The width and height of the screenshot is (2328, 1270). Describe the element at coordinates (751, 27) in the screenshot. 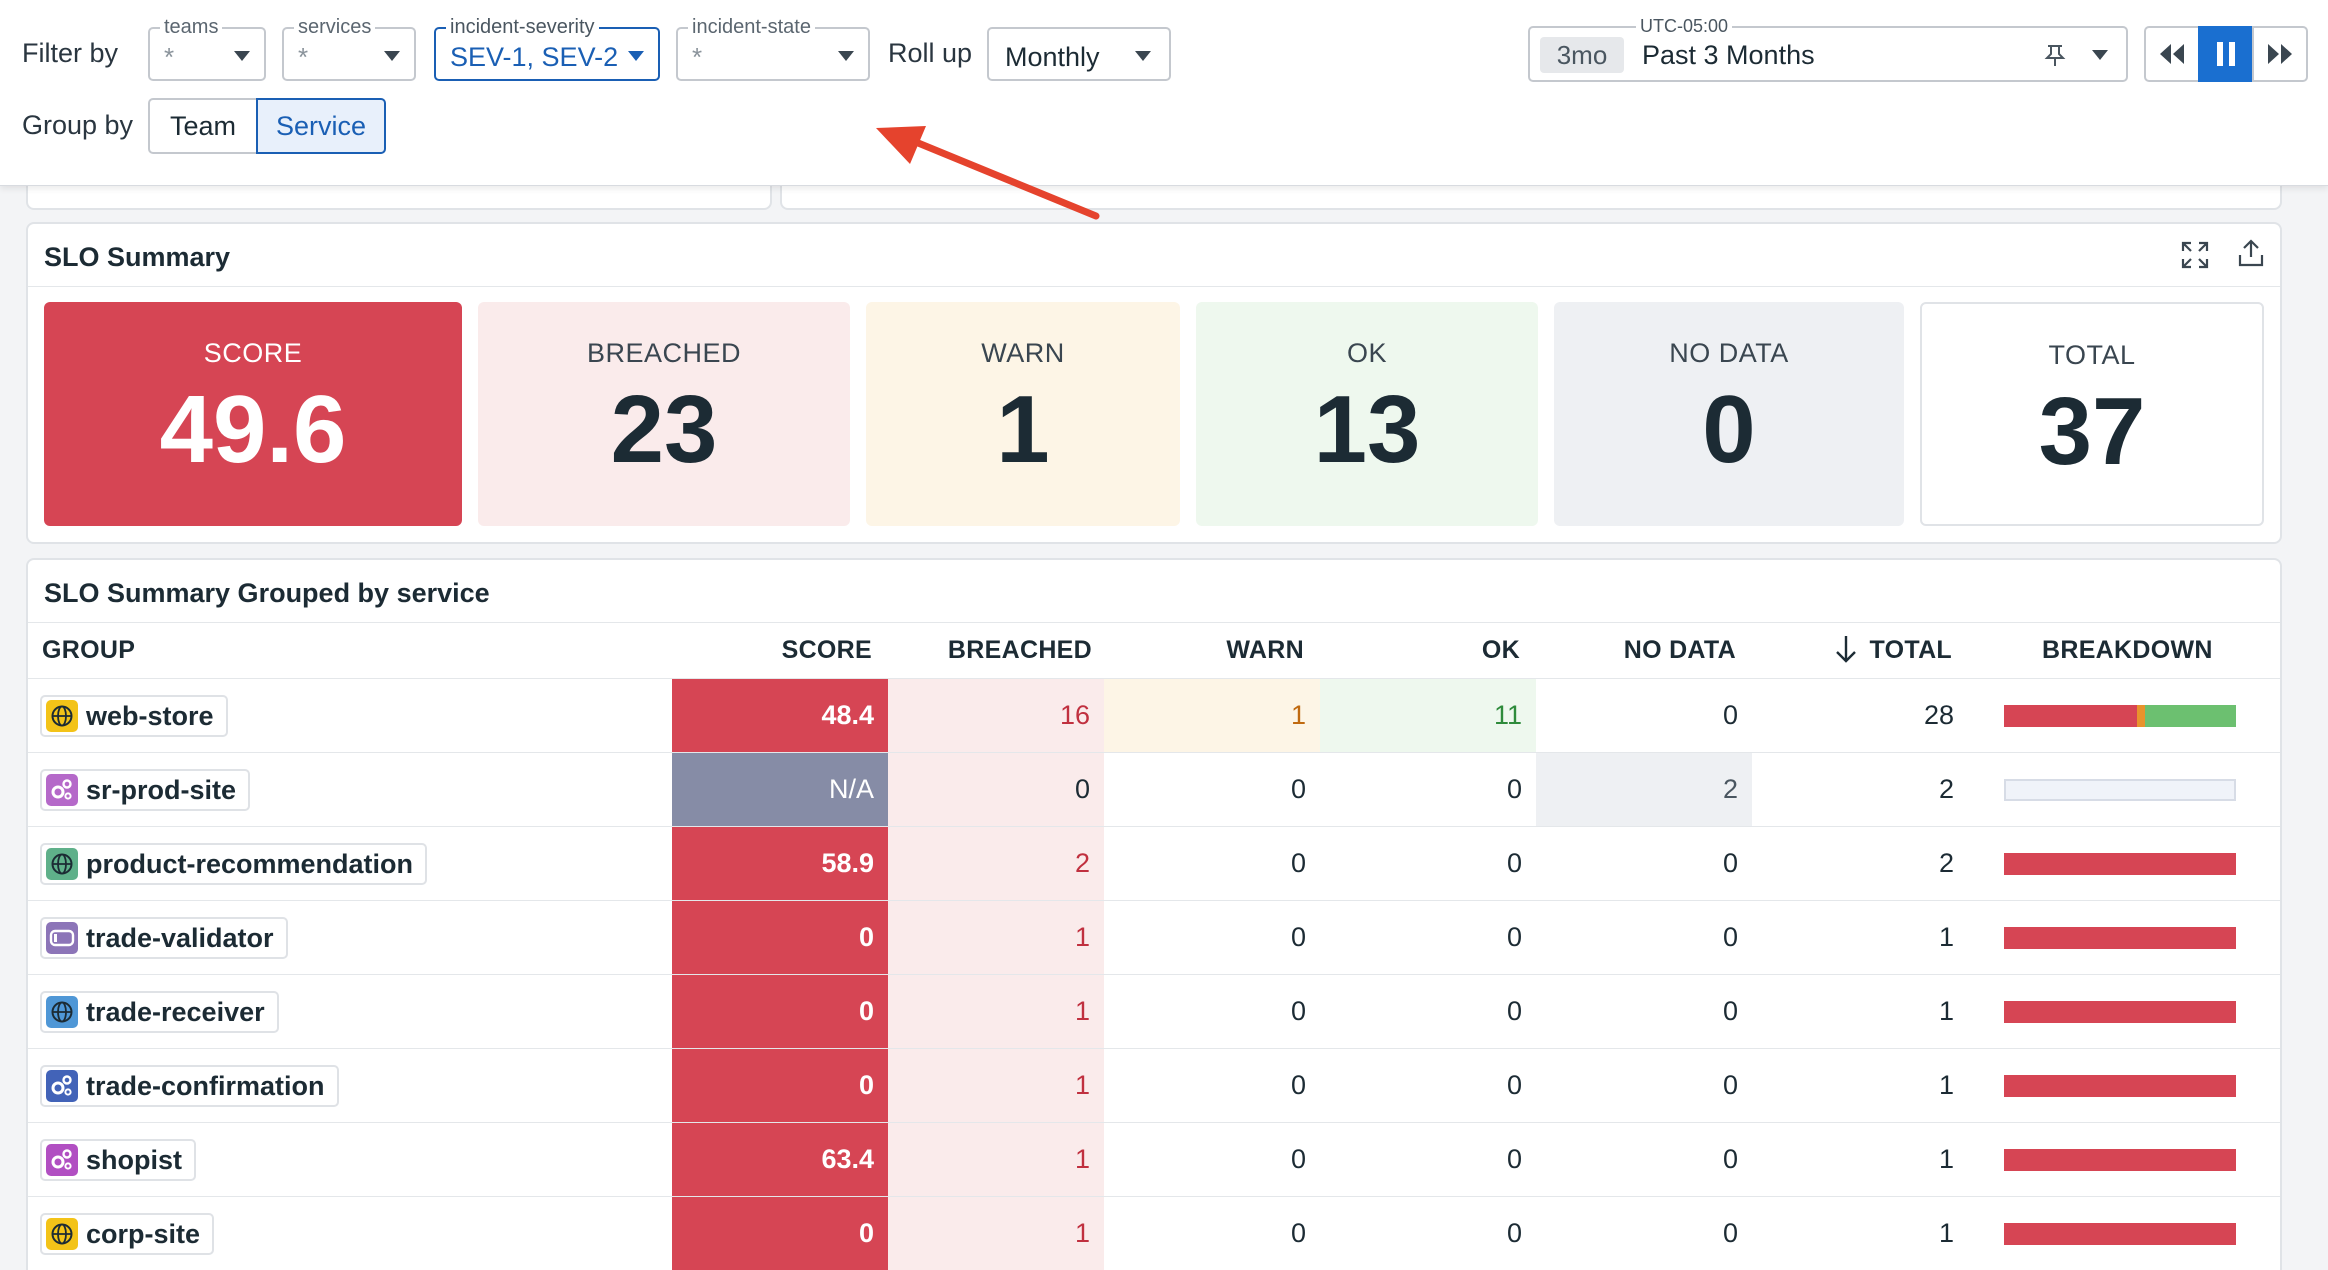

I see `incident-state-legend: incident-state` at that location.